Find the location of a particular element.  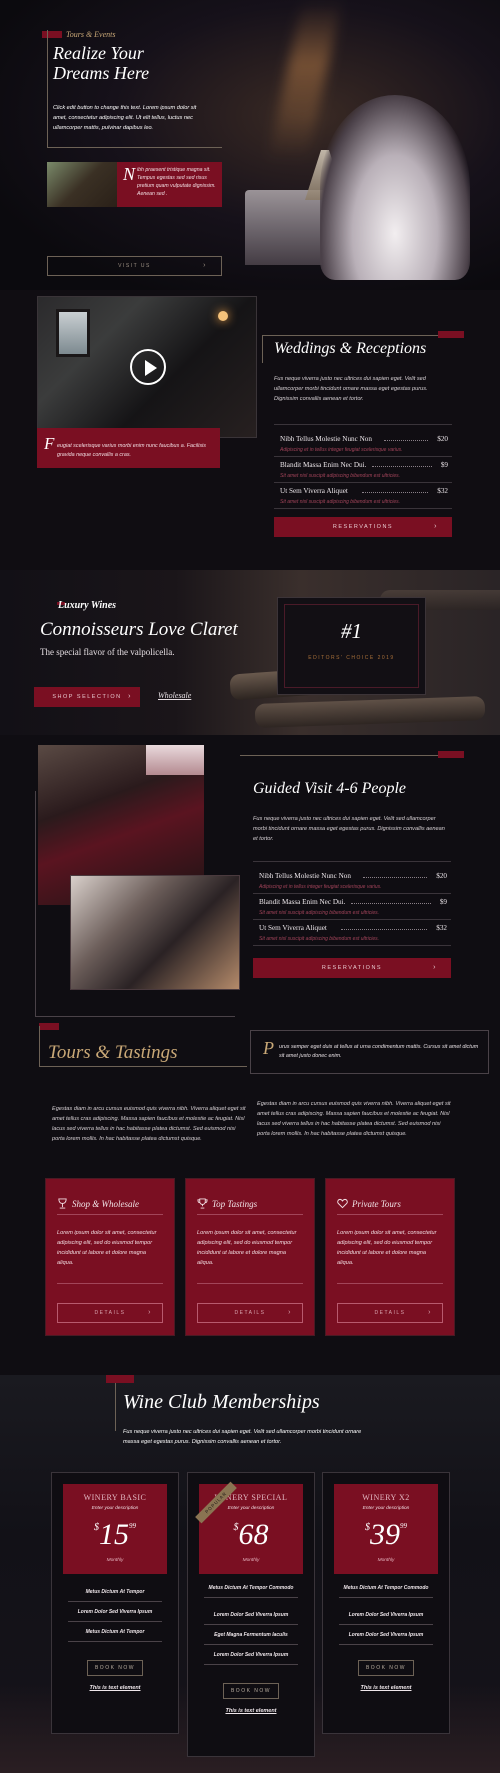

visit-us-button: VISIT US › is located at coordinates (134, 266).